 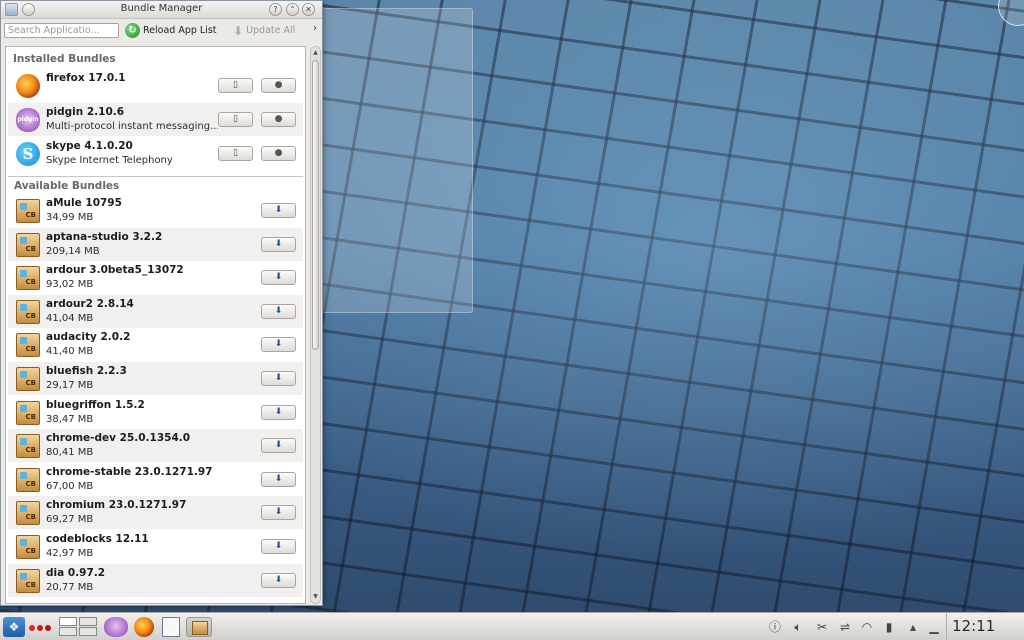 What do you see at coordinates (845, 627) in the screenshot?
I see `usb-icon: ⇌` at bounding box center [845, 627].